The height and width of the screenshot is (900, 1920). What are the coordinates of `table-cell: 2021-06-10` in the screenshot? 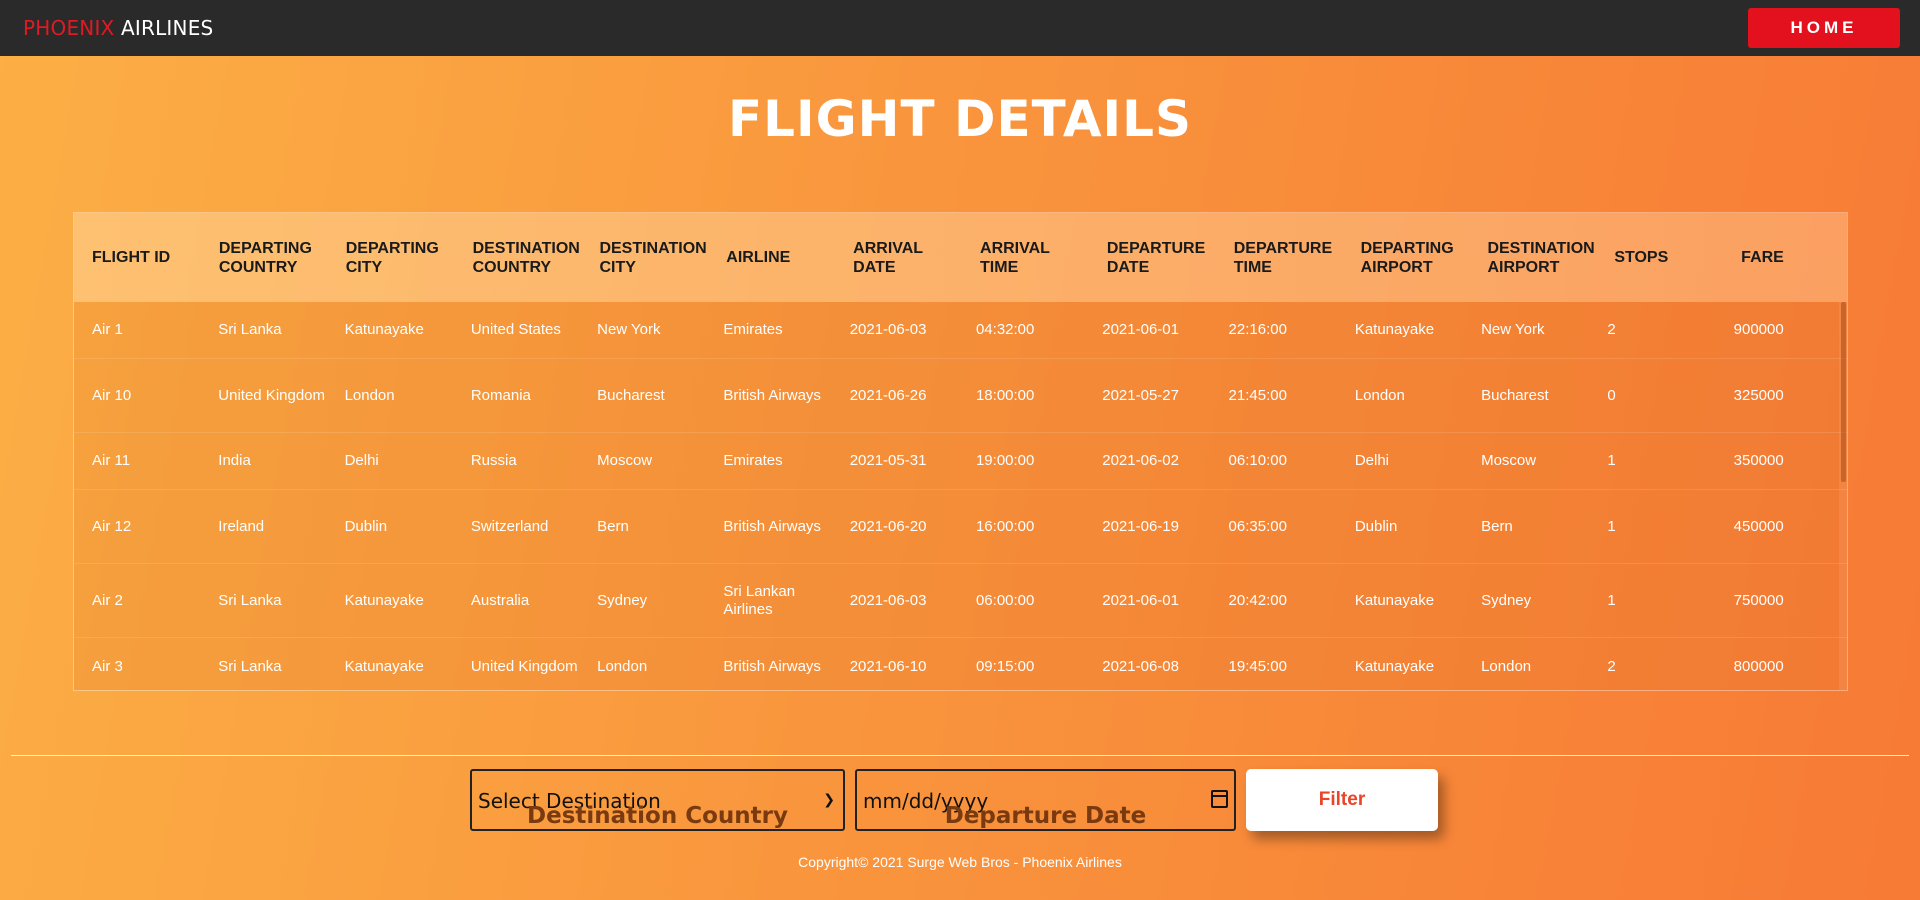 It's located at (888, 666).